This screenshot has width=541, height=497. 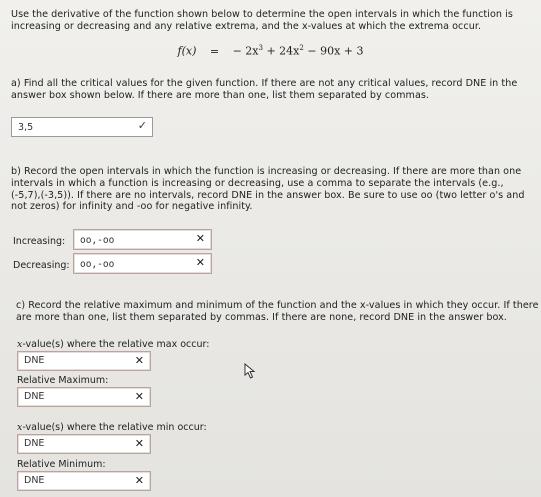 I want to click on relative-max-label: Relative Maximum:, so click(x=63, y=380).